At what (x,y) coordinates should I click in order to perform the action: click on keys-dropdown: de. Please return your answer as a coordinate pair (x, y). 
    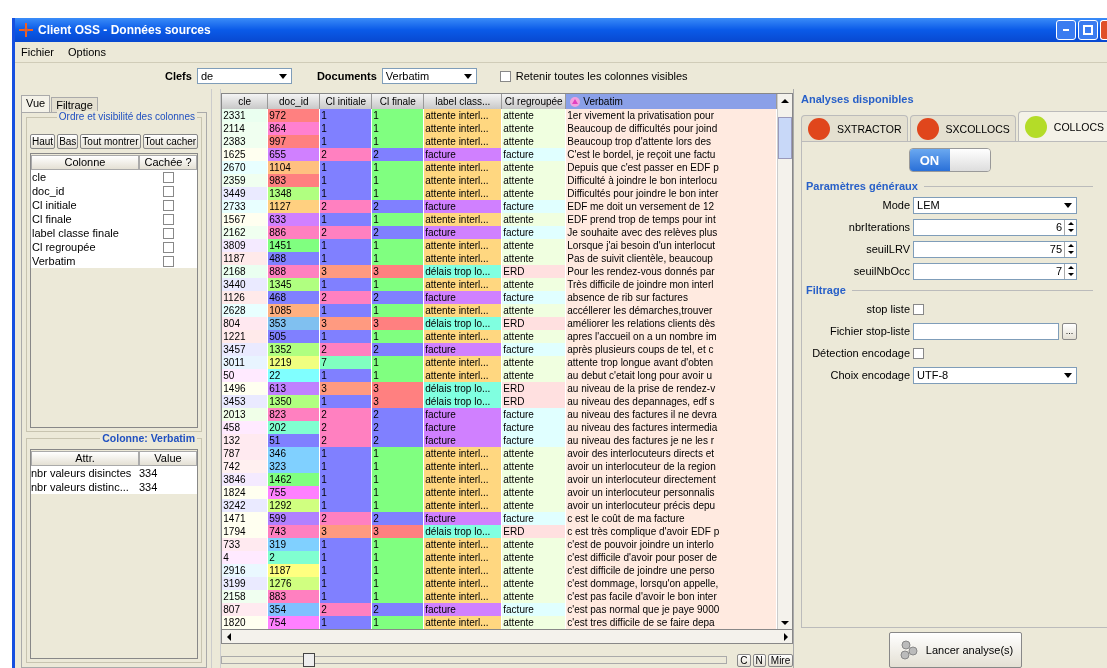
    Looking at the image, I should click on (244, 76).